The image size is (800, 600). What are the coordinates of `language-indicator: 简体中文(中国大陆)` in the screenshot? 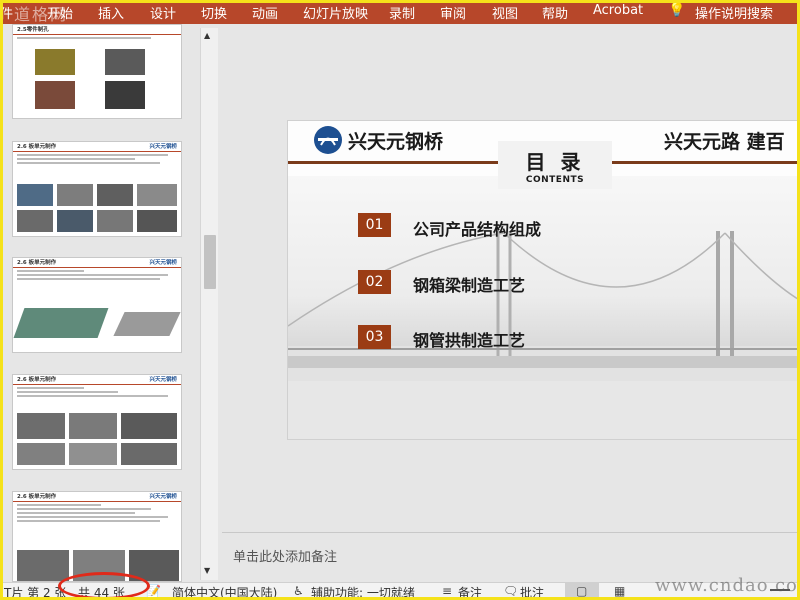 It's located at (224, 592).